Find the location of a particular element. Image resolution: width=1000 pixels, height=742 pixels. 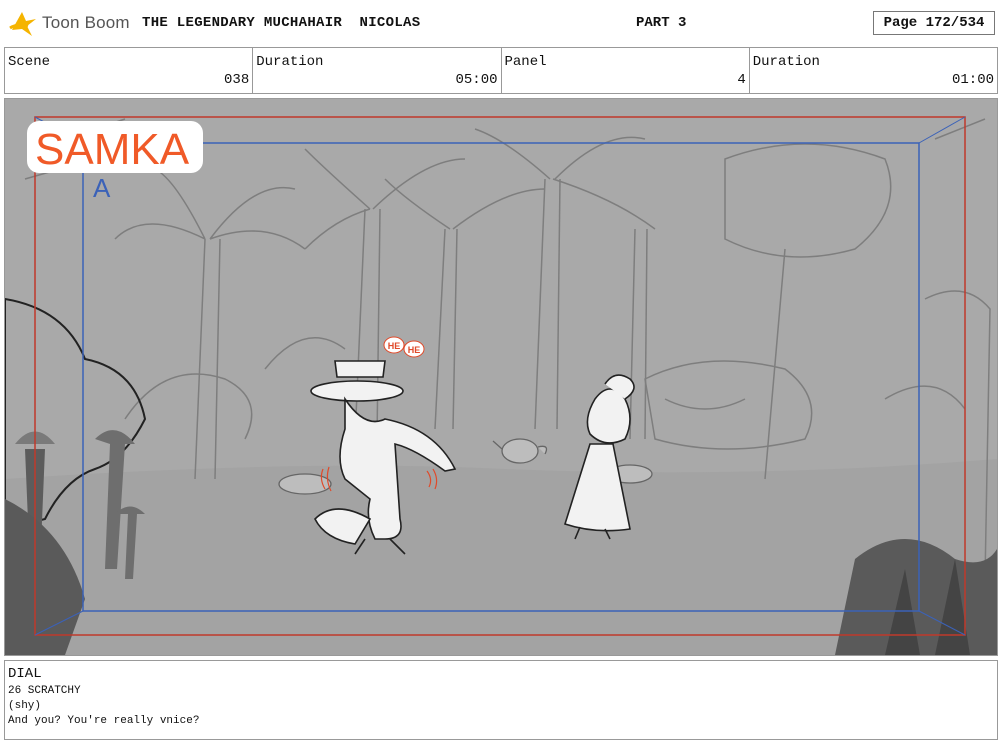

scene-cell: Scene 038 is located at coordinates (129, 70).